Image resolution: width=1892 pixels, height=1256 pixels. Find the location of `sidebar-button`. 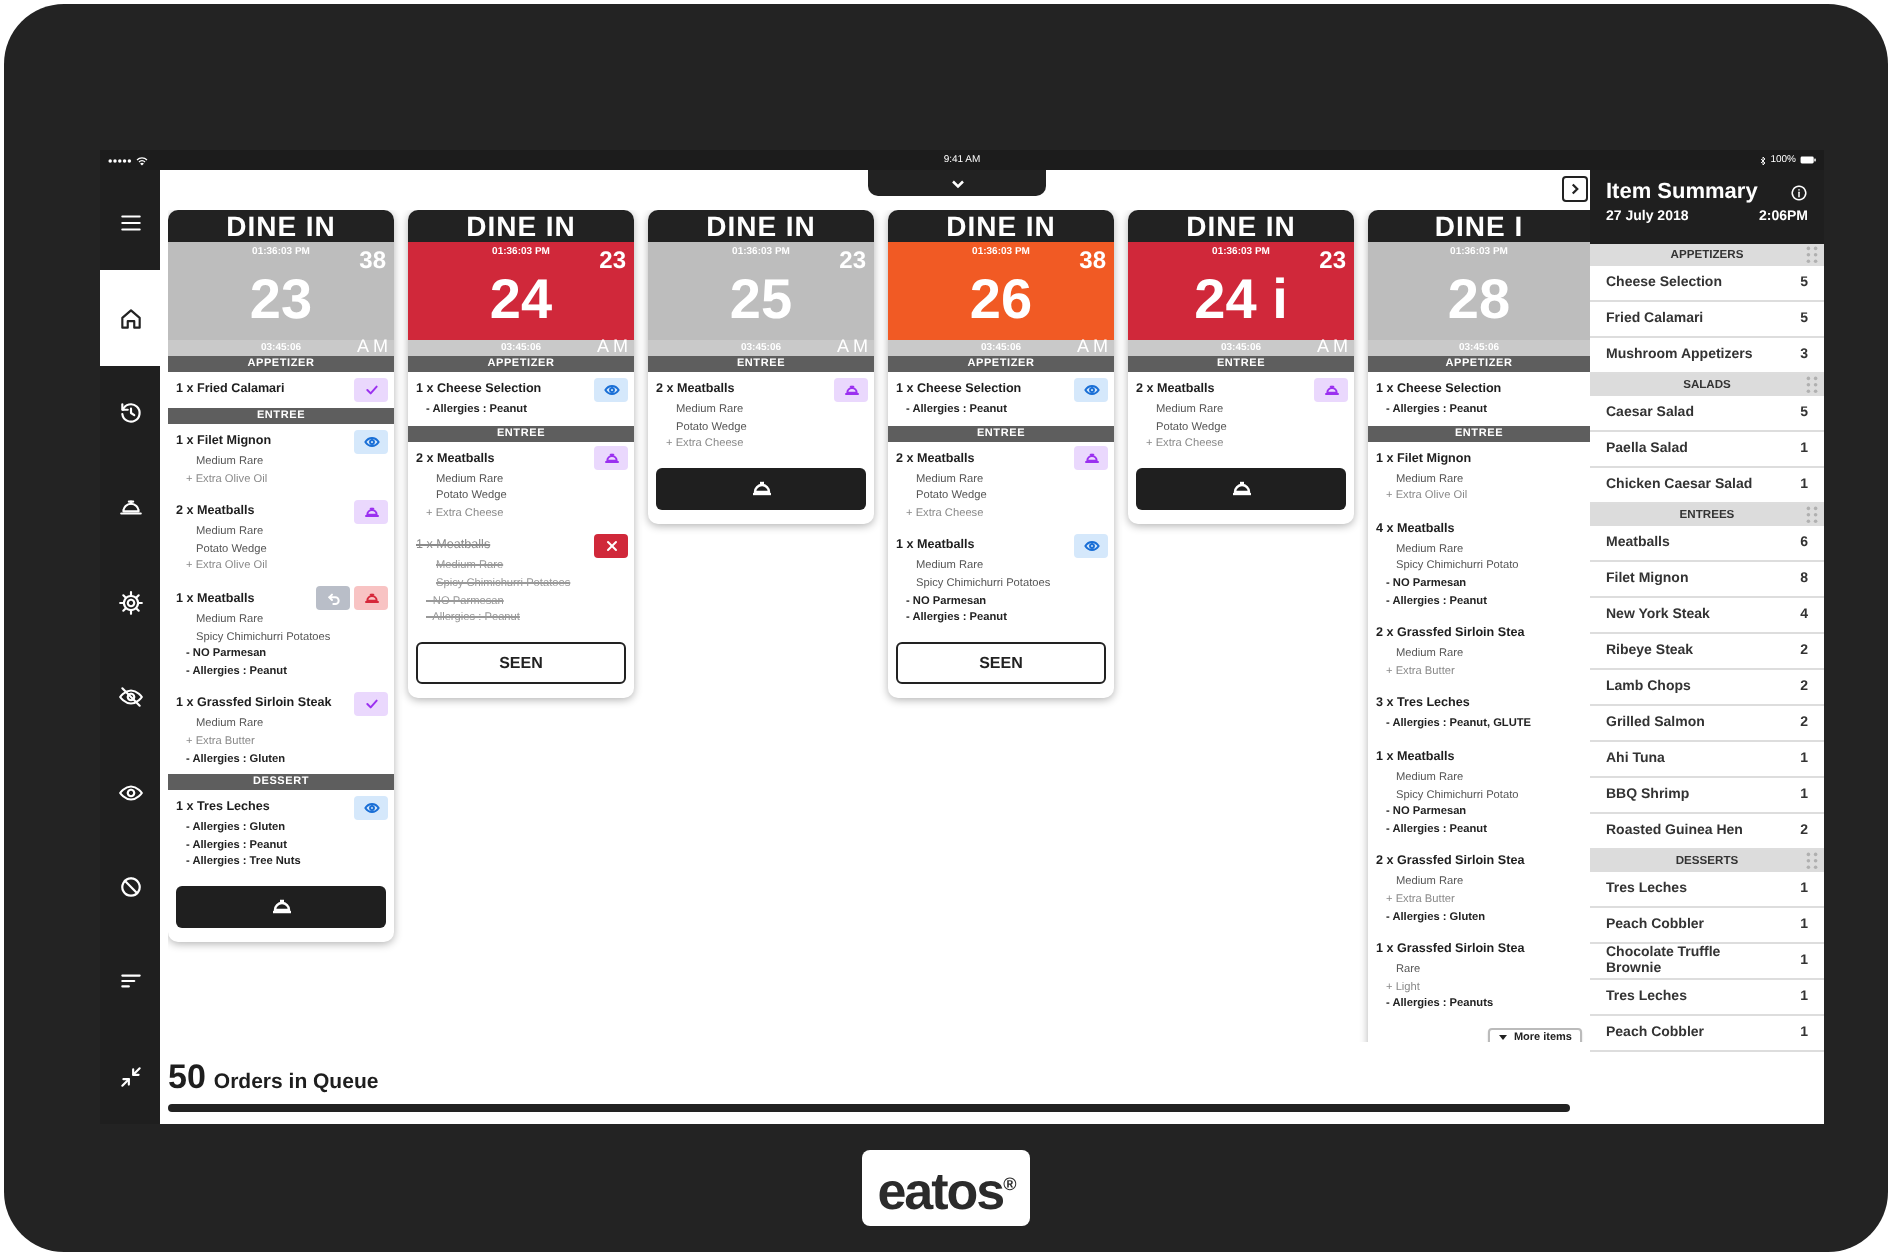

sidebar-button is located at coordinates (130, 318).